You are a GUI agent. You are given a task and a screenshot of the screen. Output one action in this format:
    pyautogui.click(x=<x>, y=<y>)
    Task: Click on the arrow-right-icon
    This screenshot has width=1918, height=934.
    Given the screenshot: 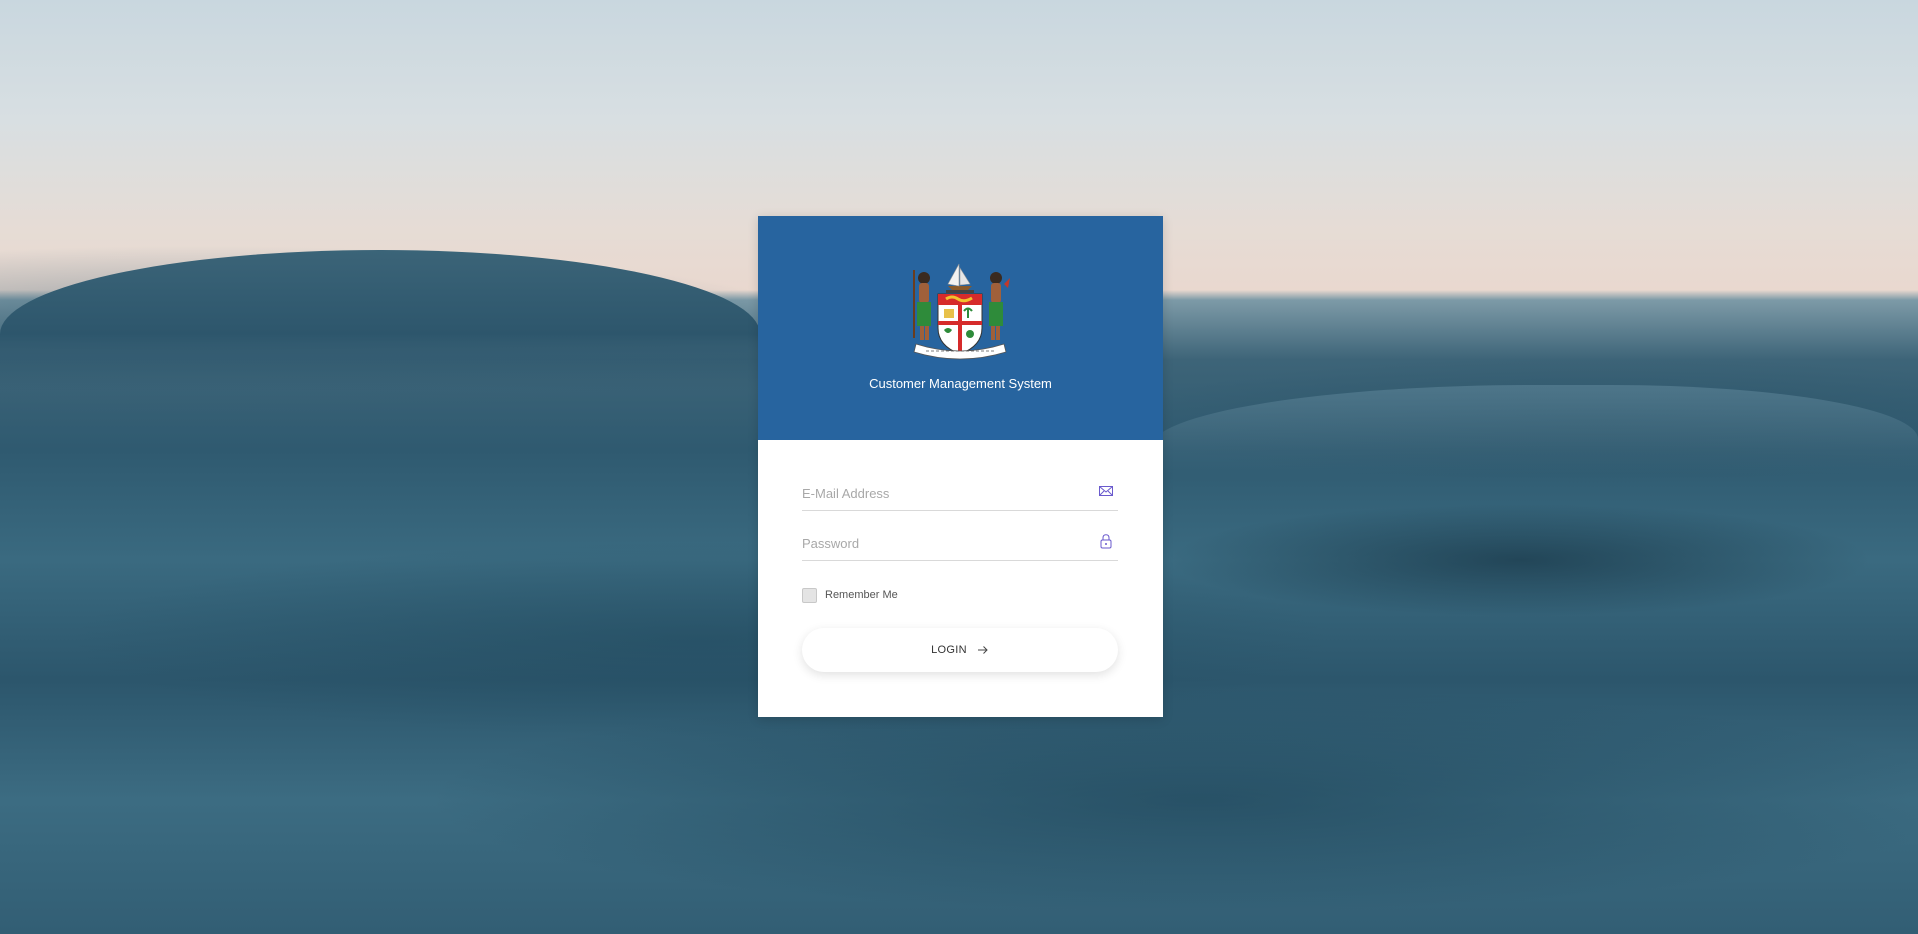 What is the action you would take?
    pyautogui.click(x=982, y=650)
    